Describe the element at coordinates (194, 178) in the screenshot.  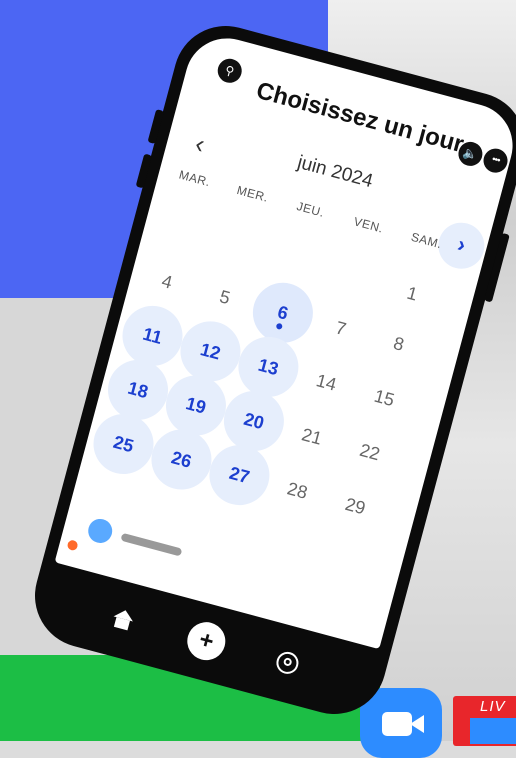
I see `weekday-header: MAR.` at that location.